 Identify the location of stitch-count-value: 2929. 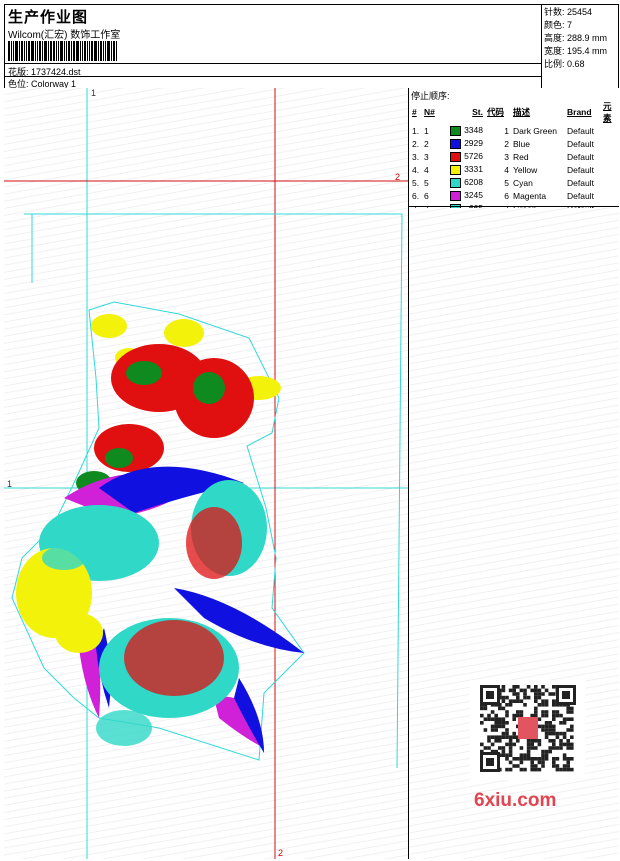
(473, 143).